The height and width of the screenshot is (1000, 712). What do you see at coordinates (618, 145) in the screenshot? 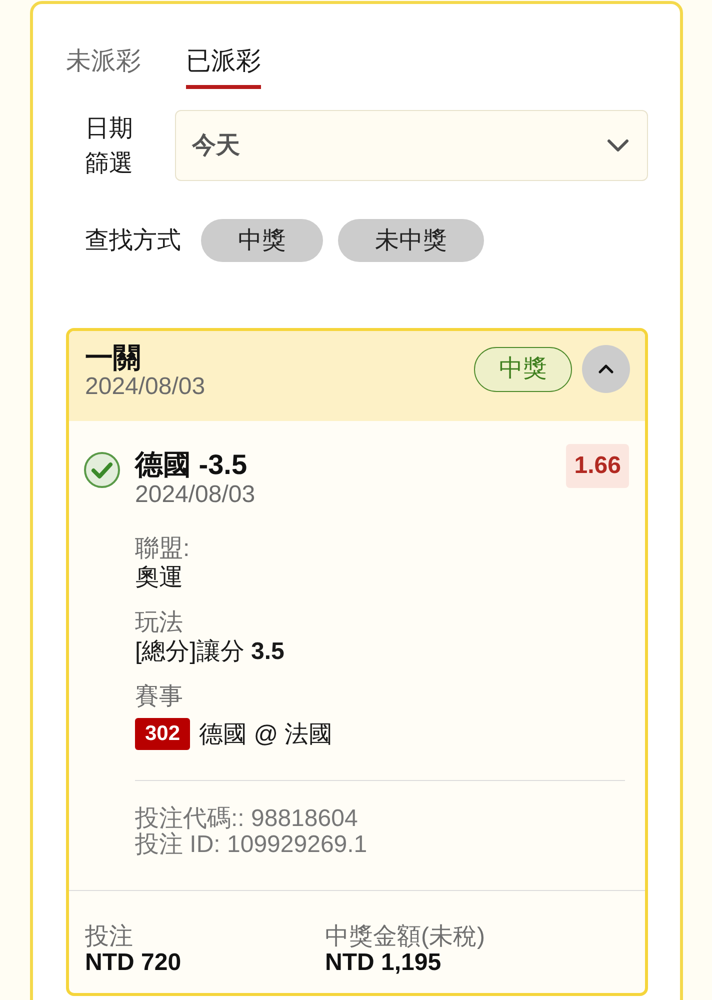
I see `chevron-down-icon` at bounding box center [618, 145].